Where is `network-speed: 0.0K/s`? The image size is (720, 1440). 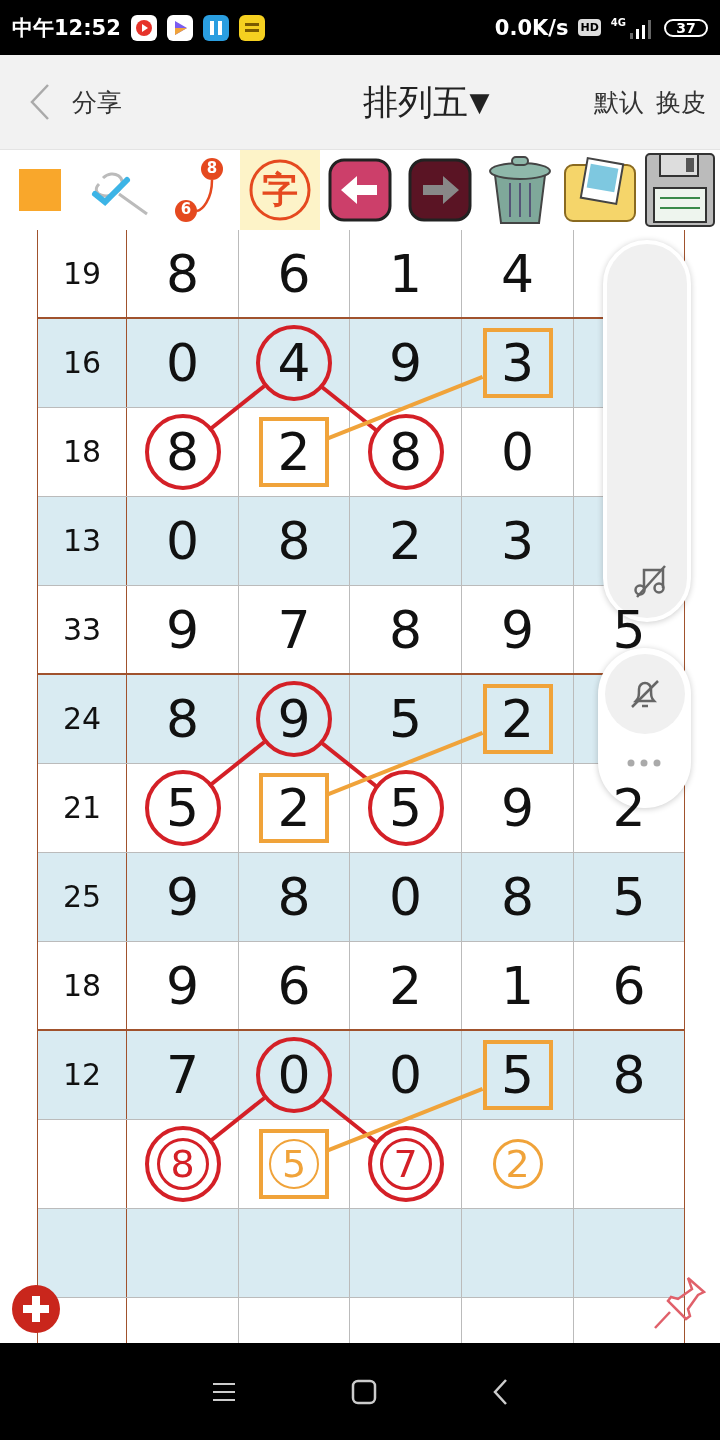
network-speed: 0.0K/s is located at coordinates (531, 27).